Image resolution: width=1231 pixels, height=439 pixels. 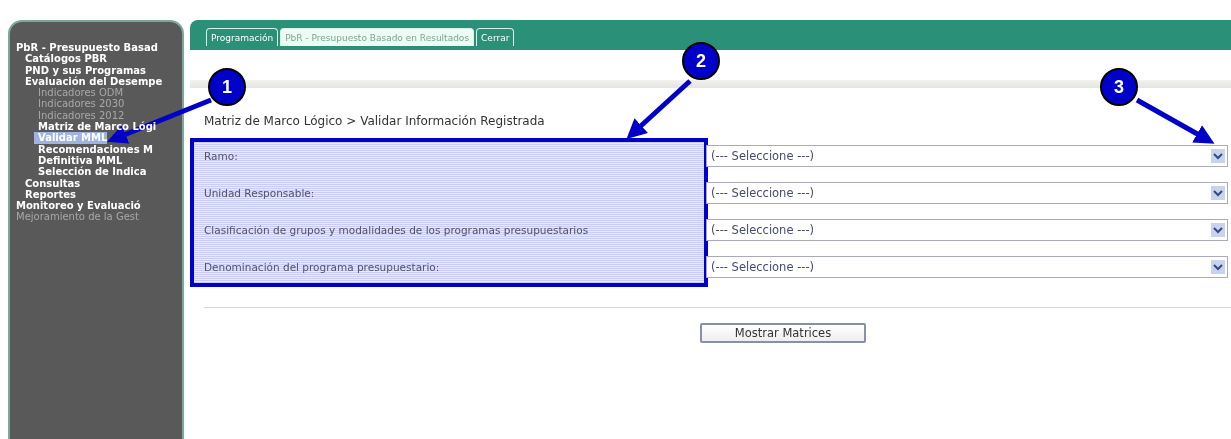 What do you see at coordinates (86, 70) in the screenshot?
I see `tree-item: PND y sus Programas` at bounding box center [86, 70].